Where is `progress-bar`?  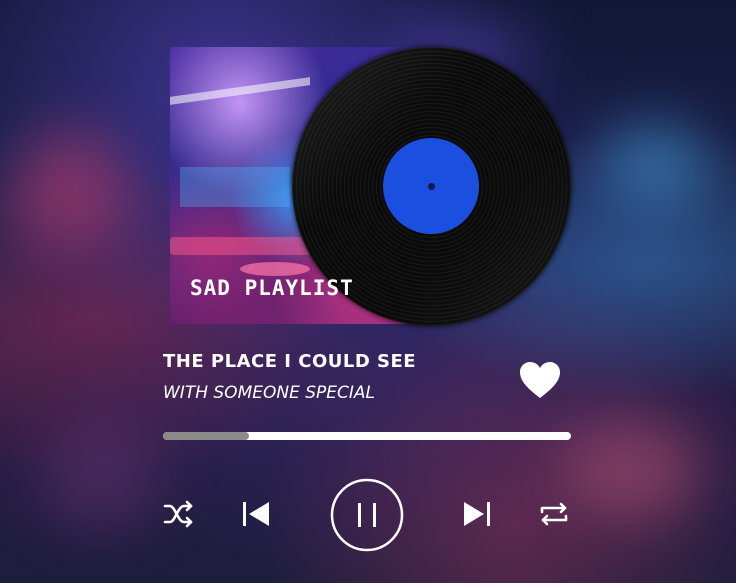
progress-bar is located at coordinates (367, 436).